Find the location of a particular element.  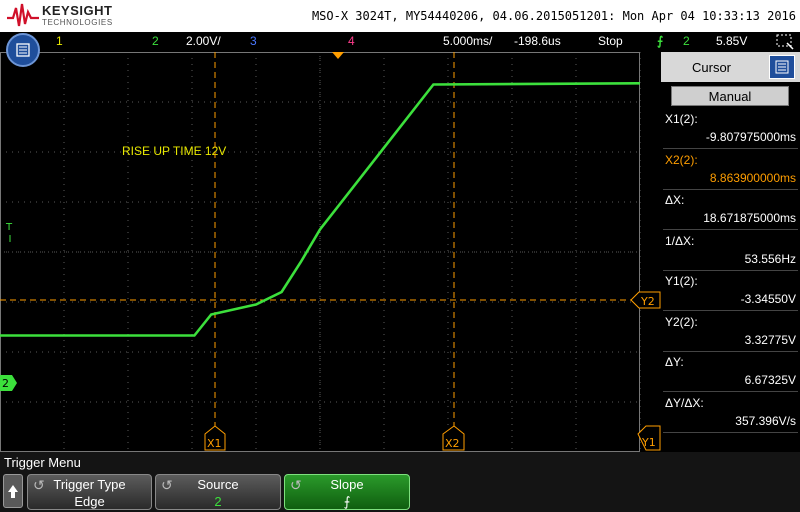

trigger-channel: 2 is located at coordinates (686, 41).